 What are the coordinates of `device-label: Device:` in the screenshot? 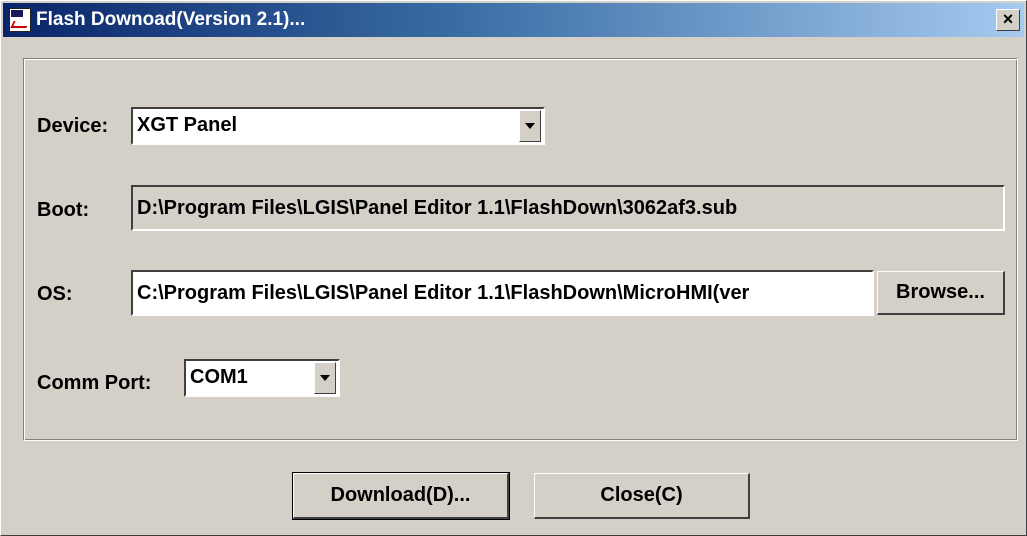 It's located at (73, 126).